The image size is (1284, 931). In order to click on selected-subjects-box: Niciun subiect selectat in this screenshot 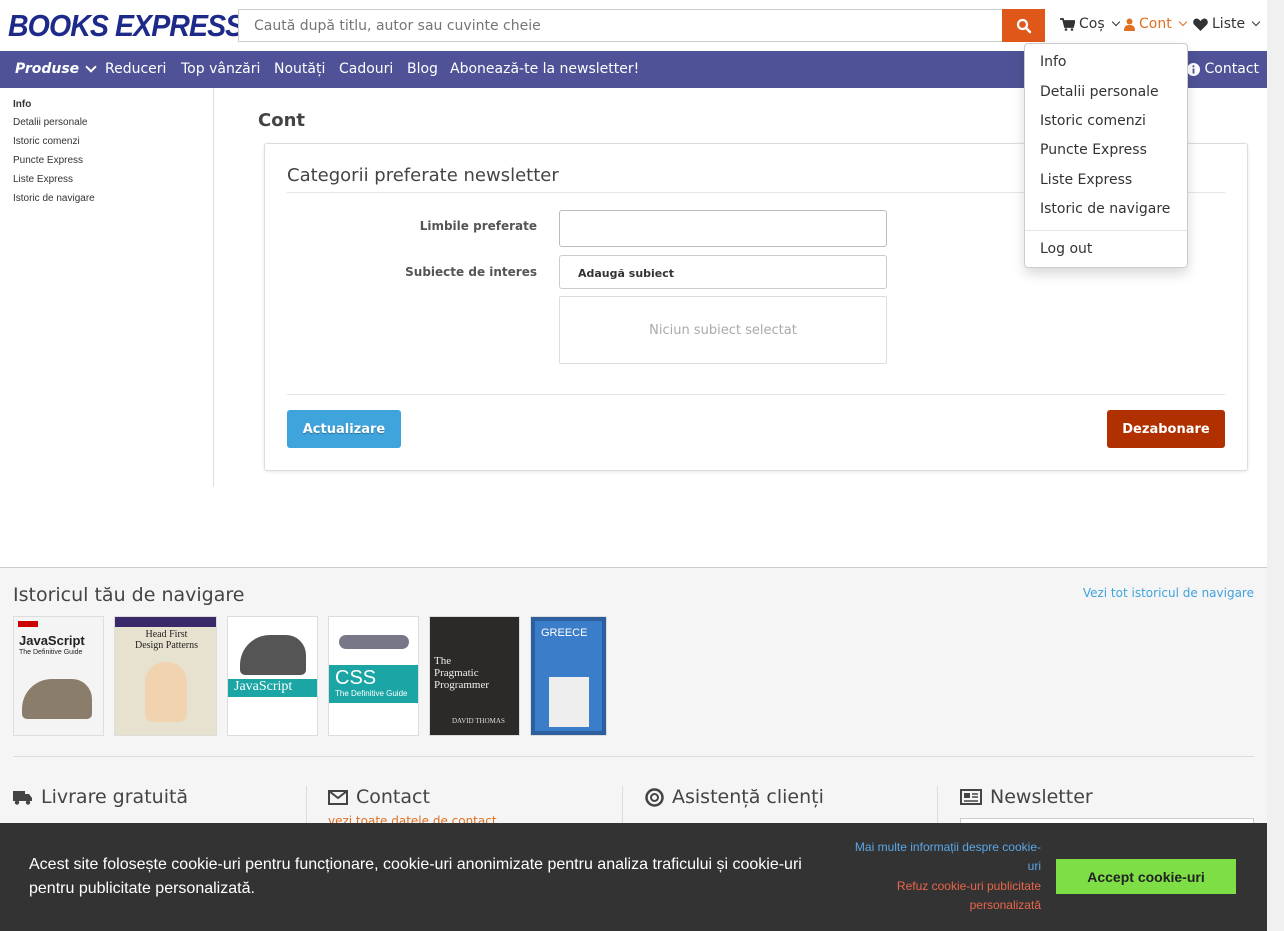, I will do `click(723, 330)`.